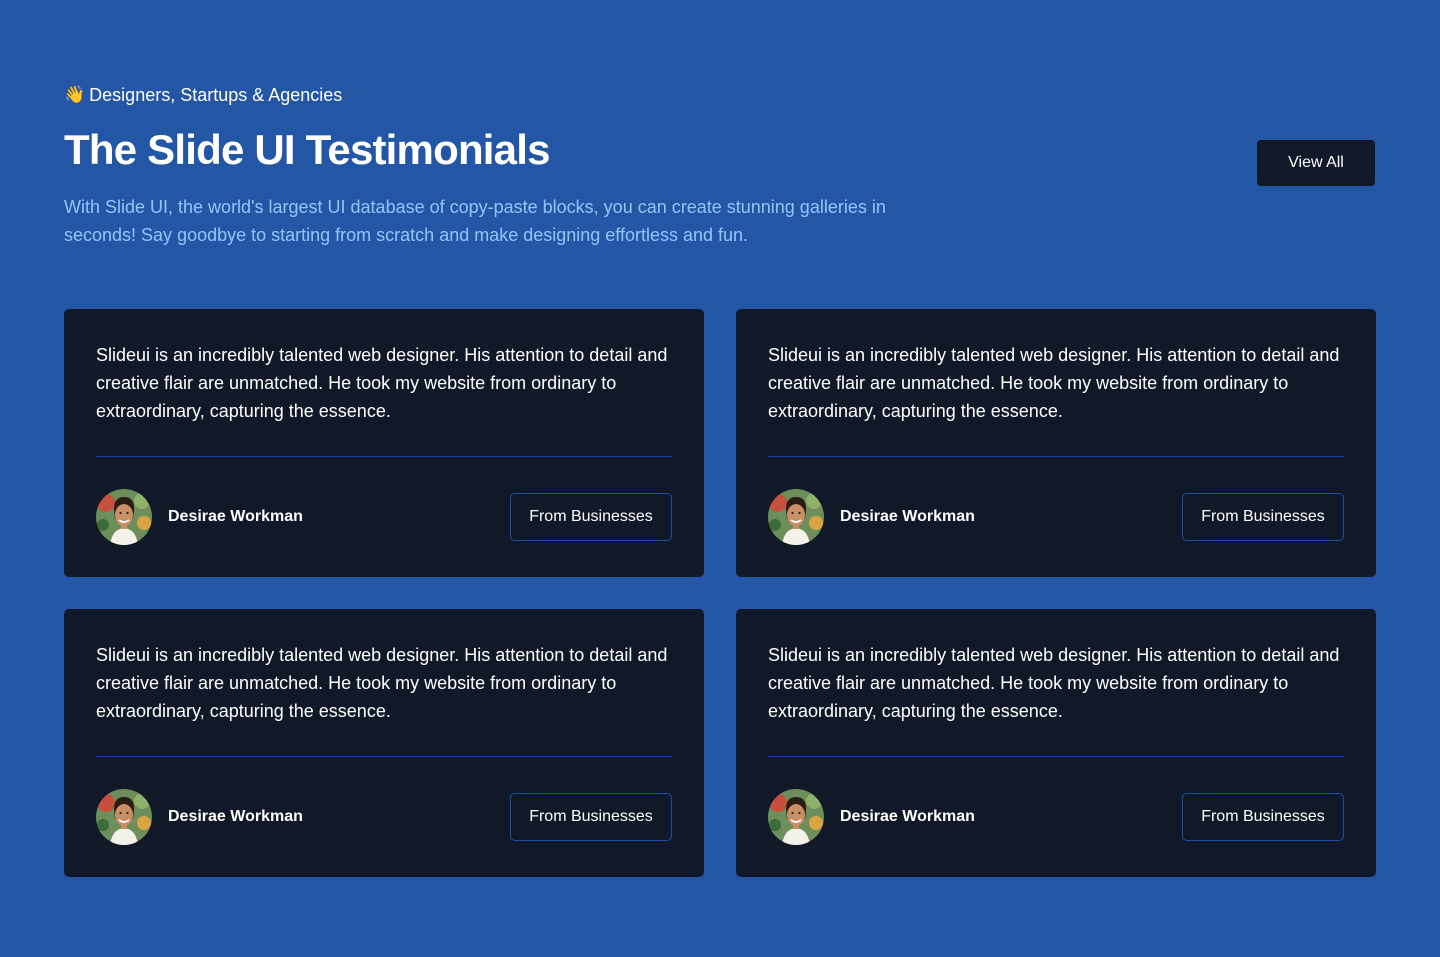 The image size is (1440, 957). What do you see at coordinates (1316, 163) in the screenshot?
I see `view-all-button: View All` at bounding box center [1316, 163].